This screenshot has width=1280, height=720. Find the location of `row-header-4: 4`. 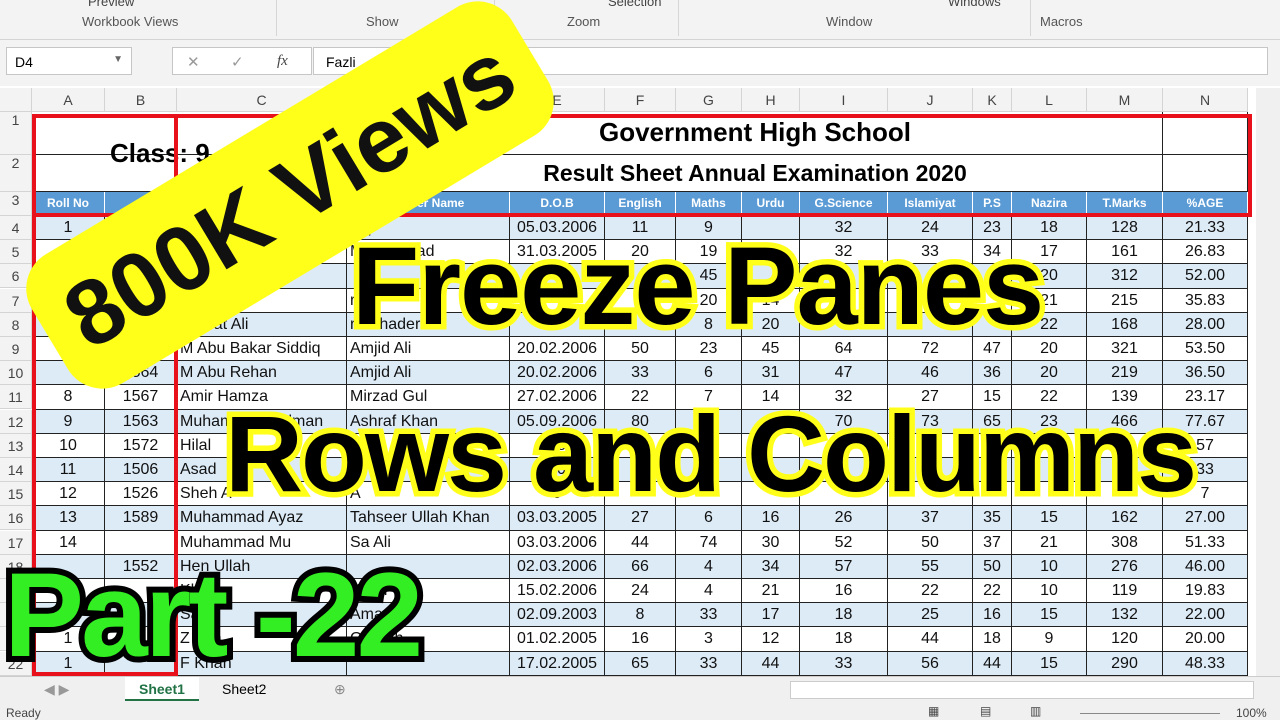

row-header-4: 4 is located at coordinates (16, 228).